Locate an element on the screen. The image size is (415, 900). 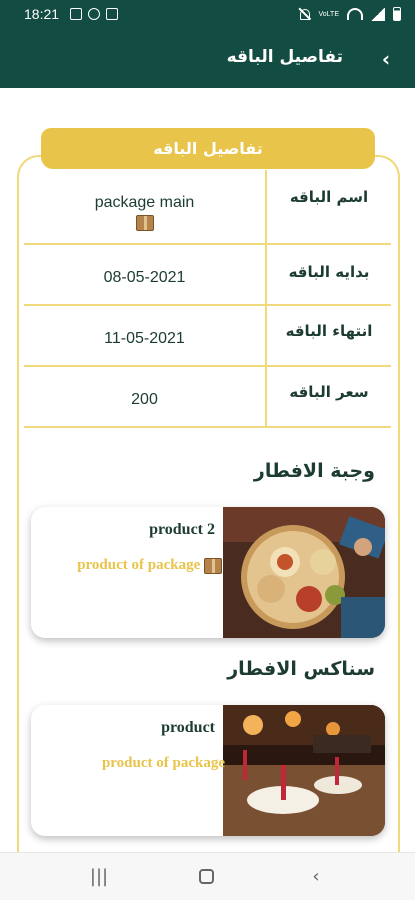
detail-label: سعر الباقه is located at coordinates (328, 396).